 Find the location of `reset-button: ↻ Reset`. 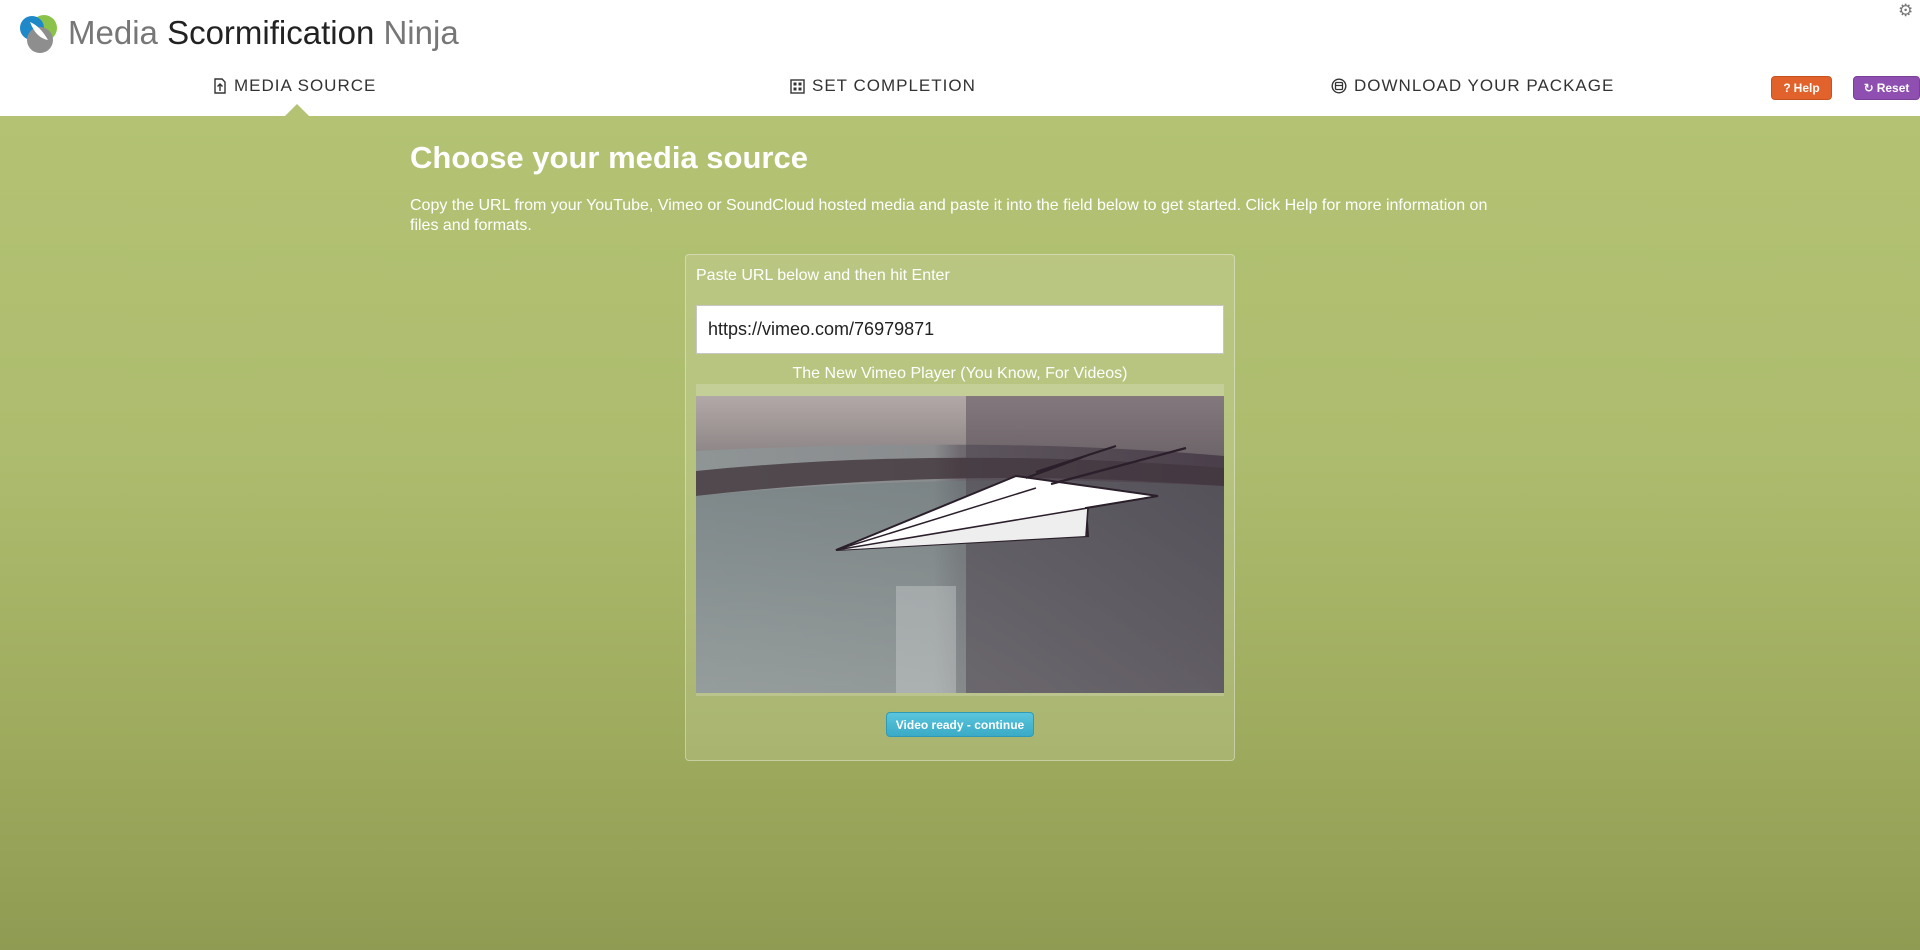

reset-button: ↻ Reset is located at coordinates (1886, 88).